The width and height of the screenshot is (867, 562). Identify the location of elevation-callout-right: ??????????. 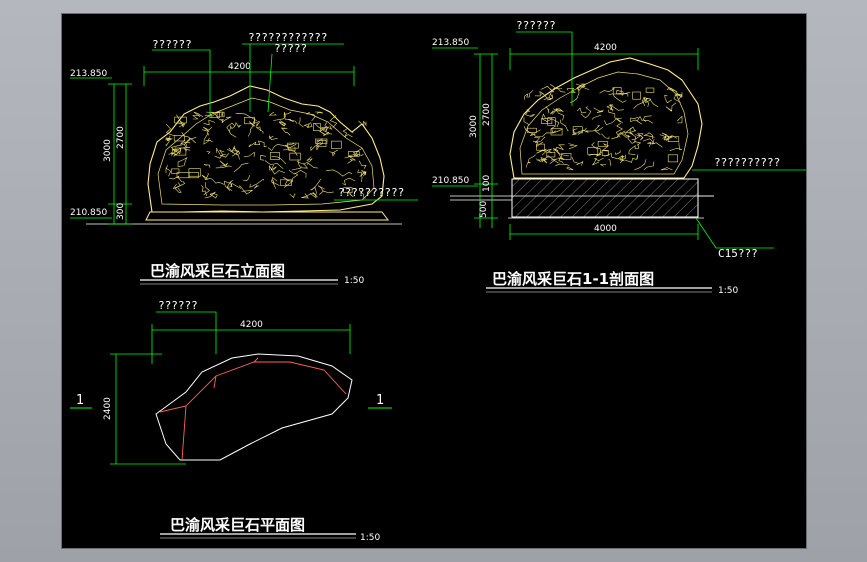
(371, 192).